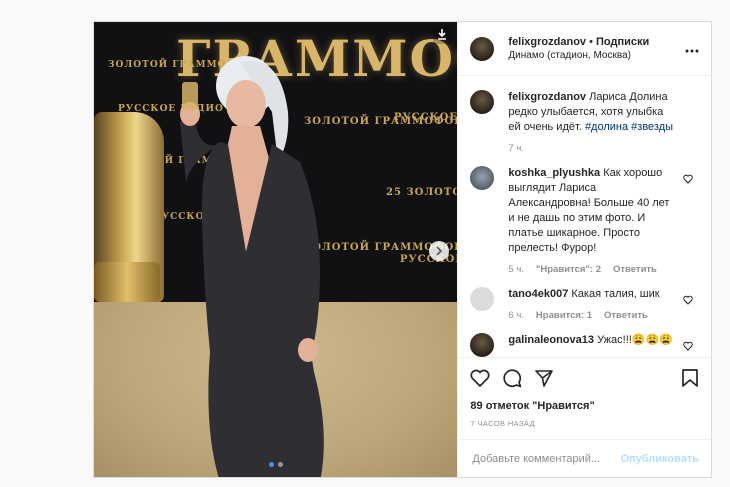 The width and height of the screenshot is (730, 487). Describe the element at coordinates (503, 423) in the screenshot. I see `posted-time: 7 ЧАСОВ НАЗАД` at that location.